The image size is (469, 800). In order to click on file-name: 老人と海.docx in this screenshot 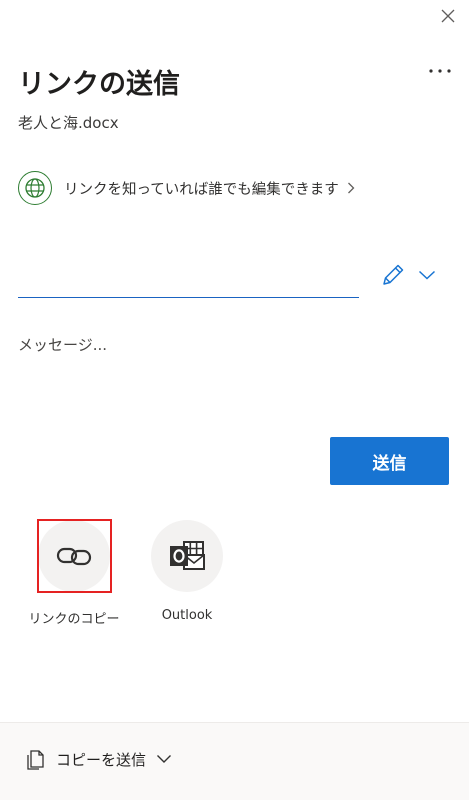, I will do `click(68, 123)`.